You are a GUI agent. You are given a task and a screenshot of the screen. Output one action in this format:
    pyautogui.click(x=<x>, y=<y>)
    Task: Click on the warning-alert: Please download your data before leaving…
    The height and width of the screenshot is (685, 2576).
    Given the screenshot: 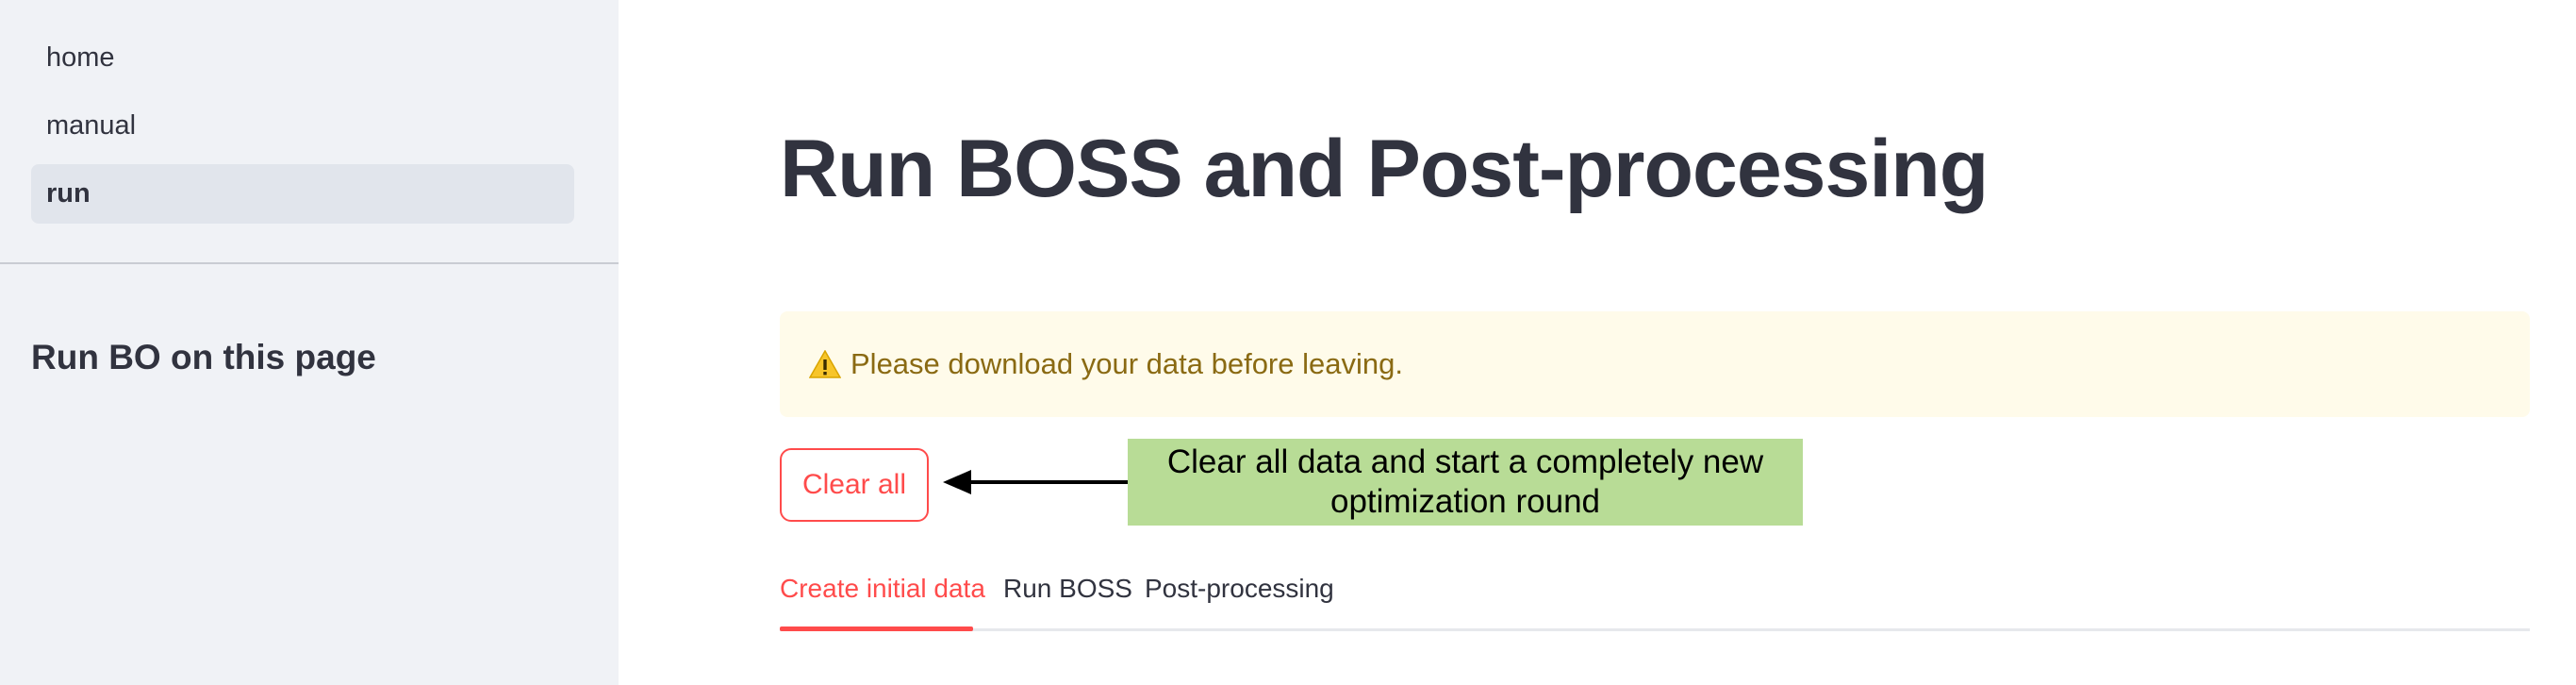 What is the action you would take?
    pyautogui.click(x=1655, y=364)
    